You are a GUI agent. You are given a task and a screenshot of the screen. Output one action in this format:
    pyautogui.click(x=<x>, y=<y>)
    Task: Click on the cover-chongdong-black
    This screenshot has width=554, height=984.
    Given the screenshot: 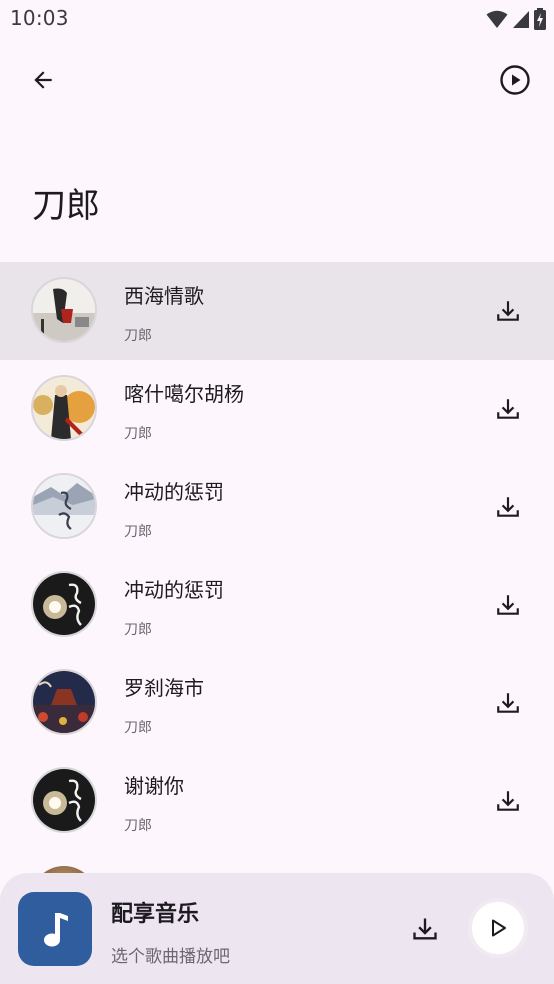 What is the action you would take?
    pyautogui.click(x=64, y=604)
    